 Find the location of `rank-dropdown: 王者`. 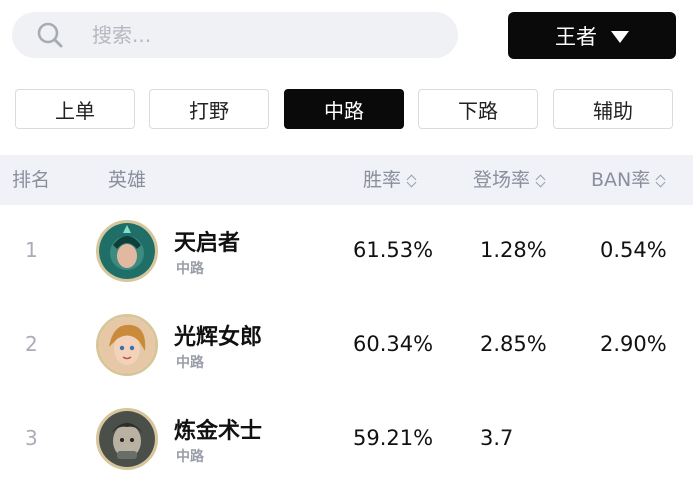

rank-dropdown: 王者 is located at coordinates (592, 35).